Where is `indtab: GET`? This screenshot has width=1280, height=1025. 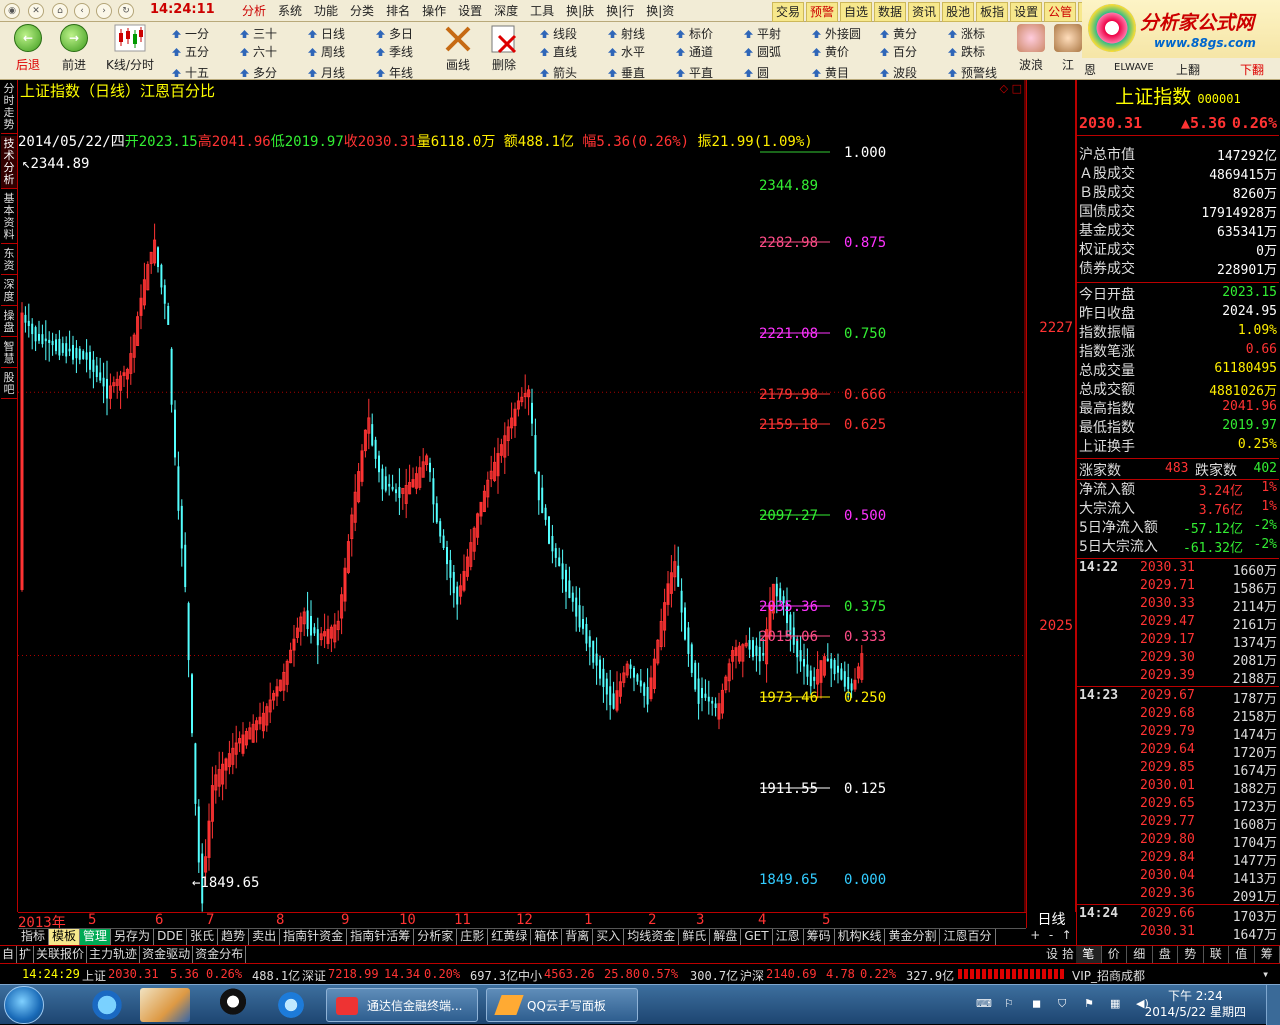
indtab: GET is located at coordinates (756, 937).